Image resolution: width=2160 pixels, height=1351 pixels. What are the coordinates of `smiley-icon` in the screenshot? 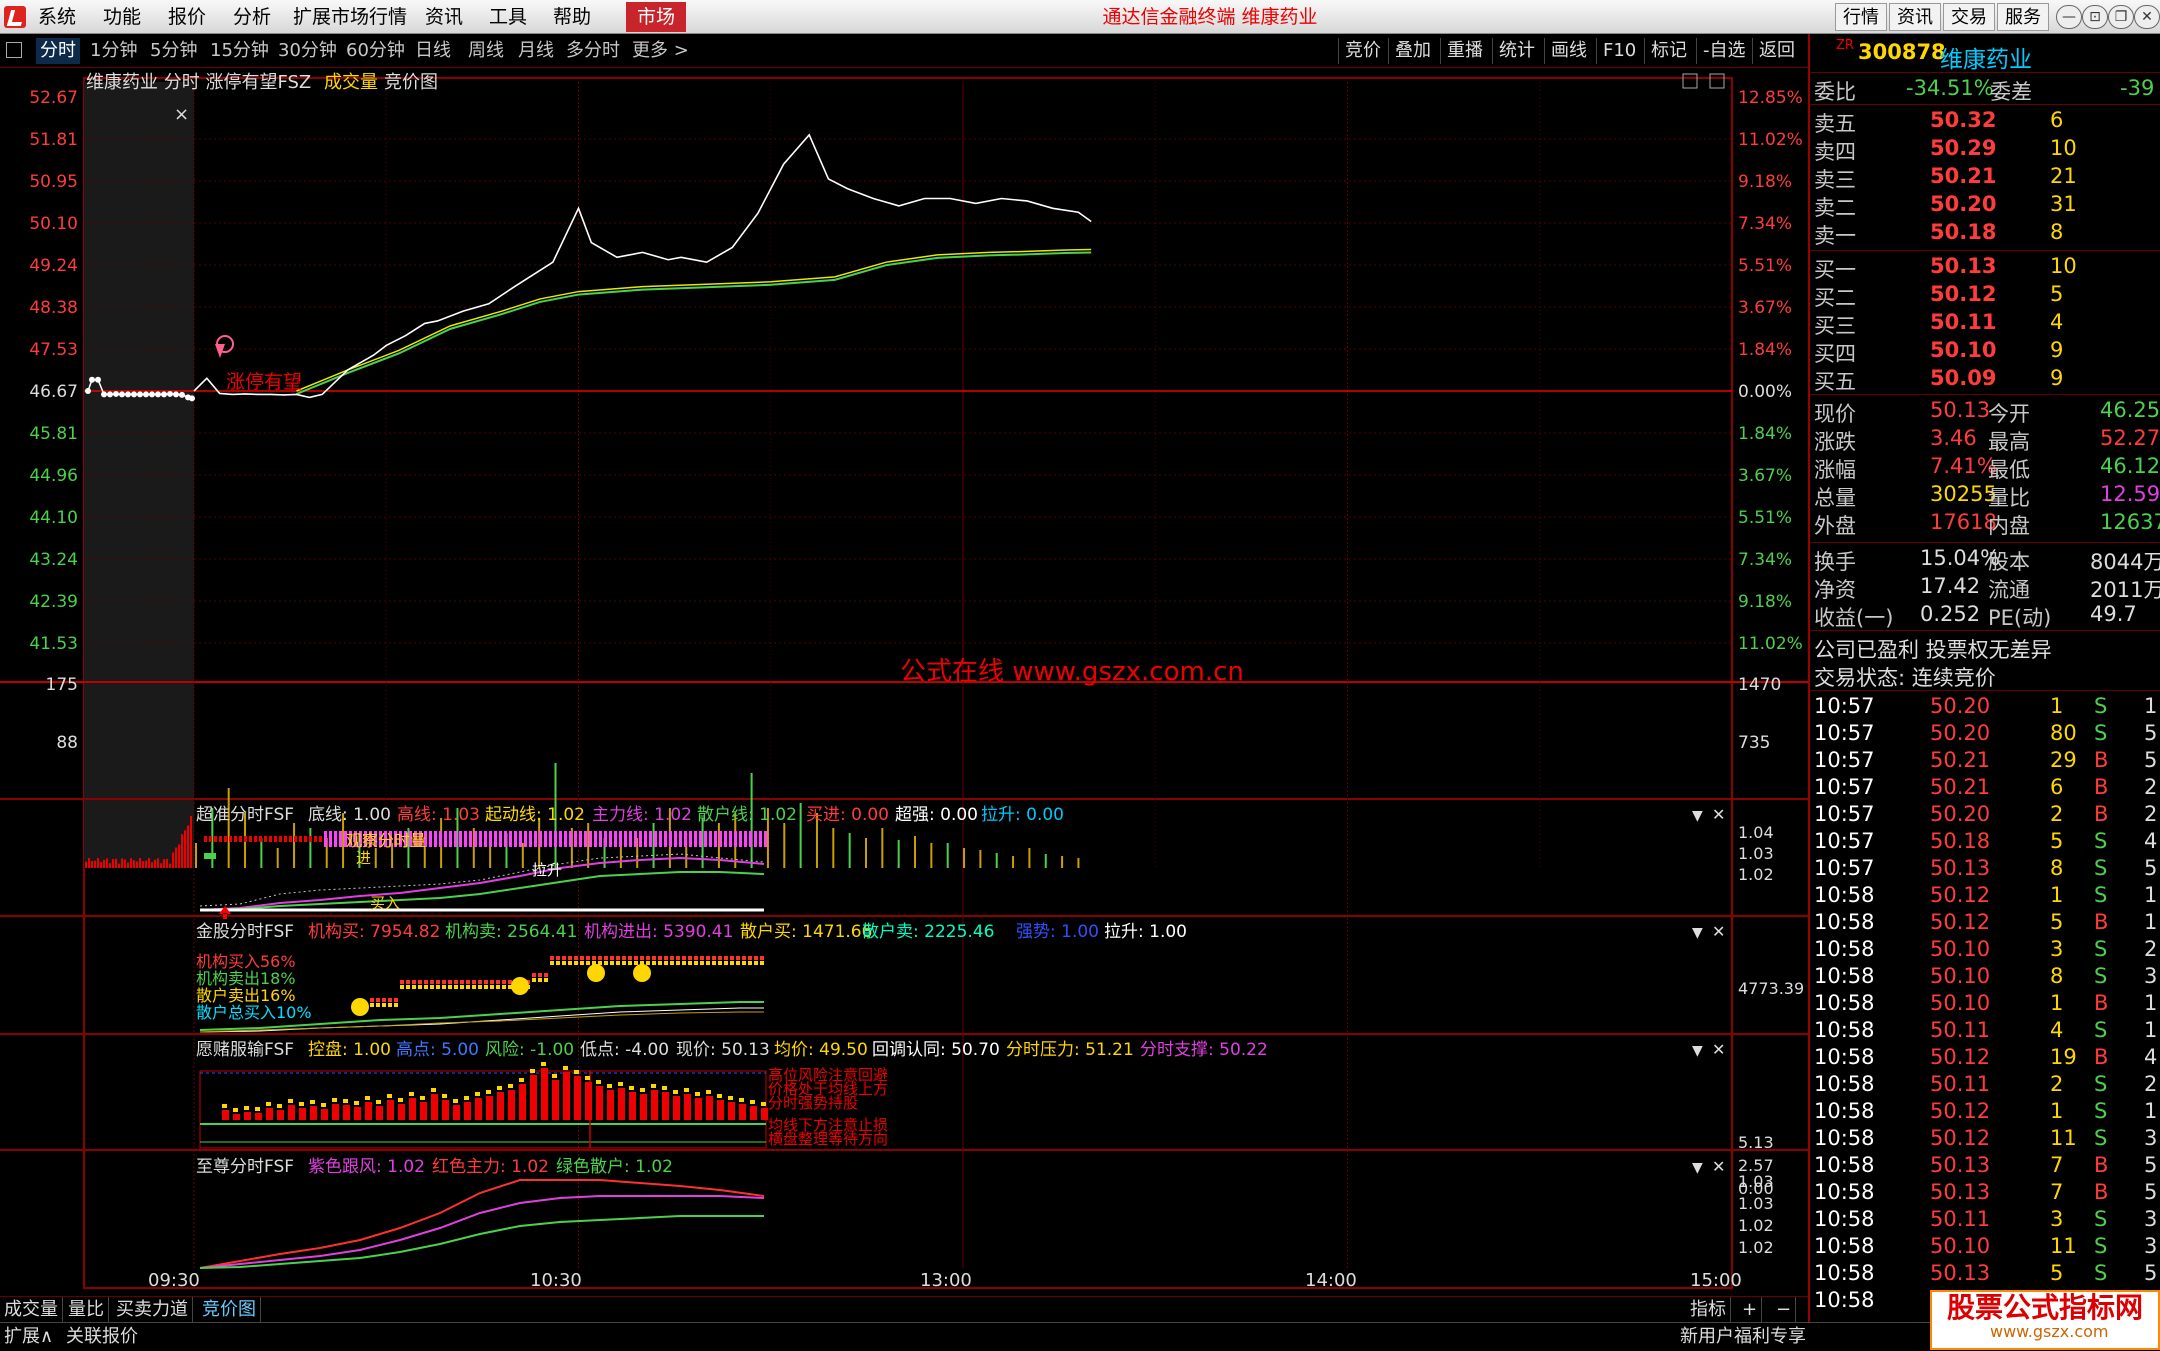 It's located at (360, 1007).